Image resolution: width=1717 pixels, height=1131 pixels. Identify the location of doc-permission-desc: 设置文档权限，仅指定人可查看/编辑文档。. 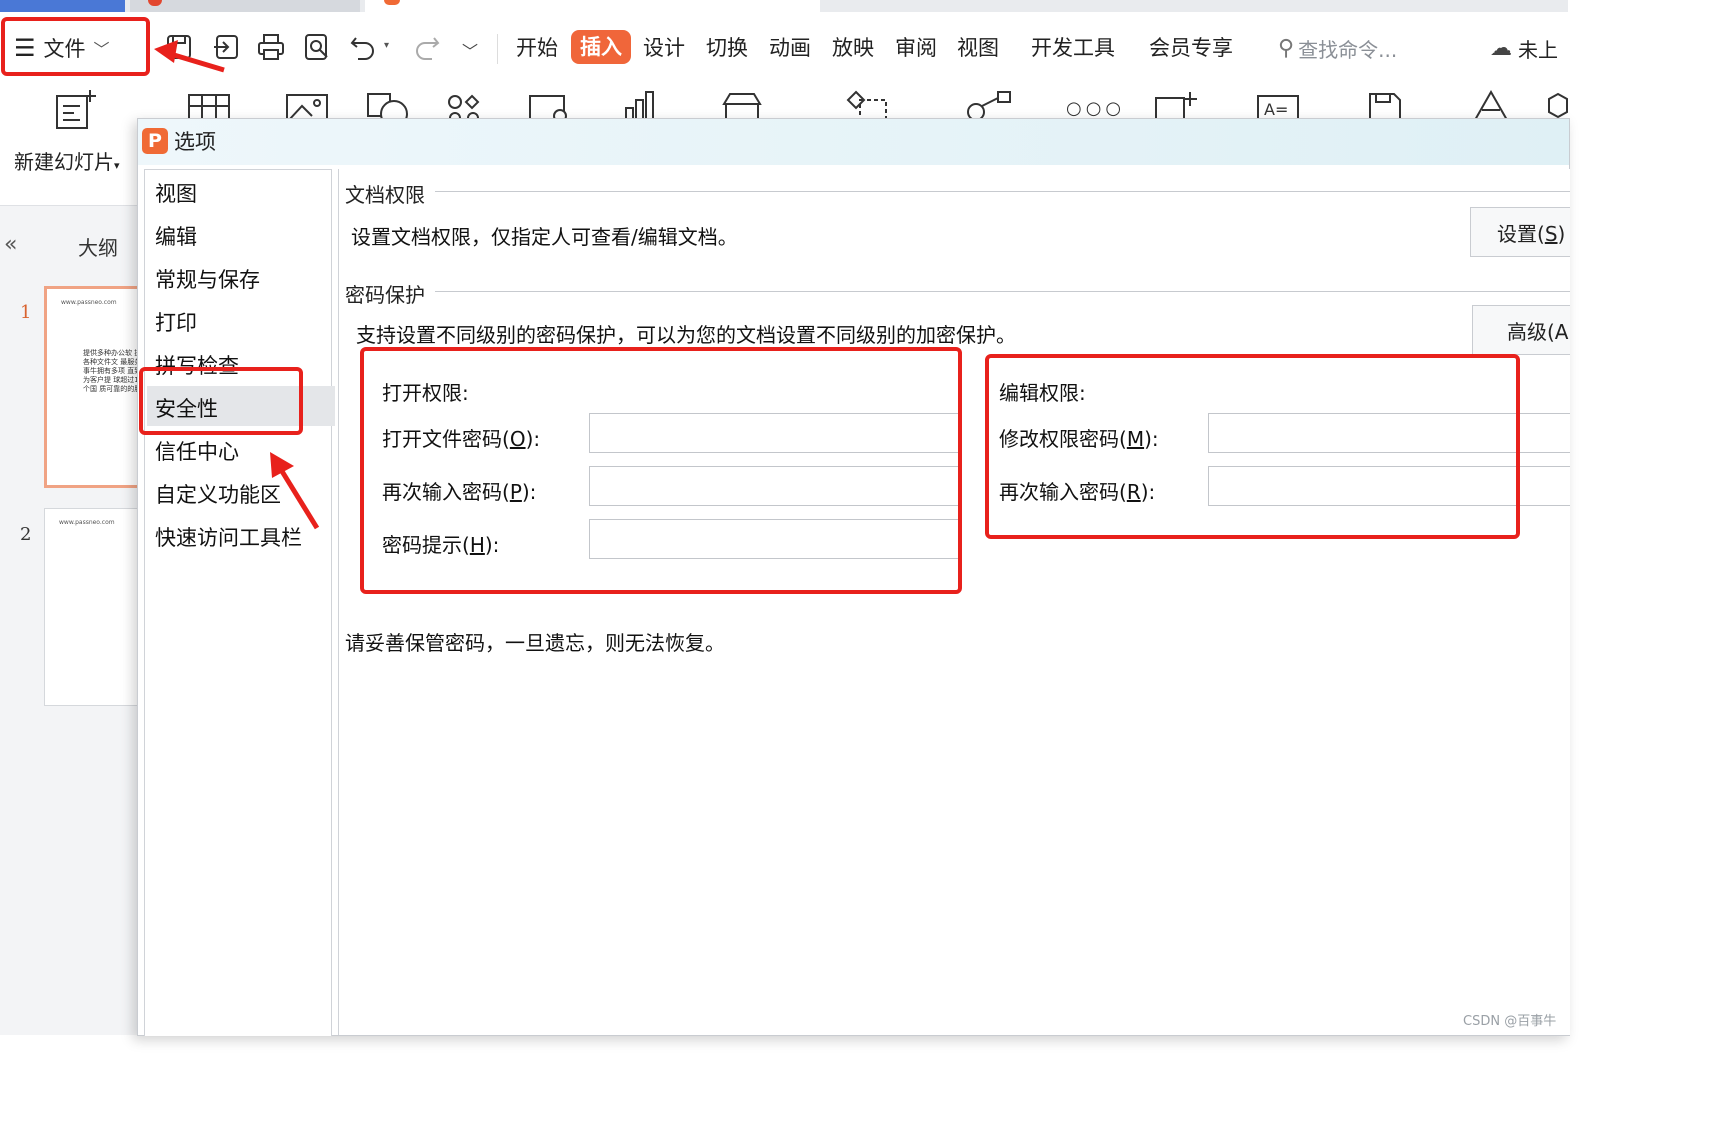
(544, 237).